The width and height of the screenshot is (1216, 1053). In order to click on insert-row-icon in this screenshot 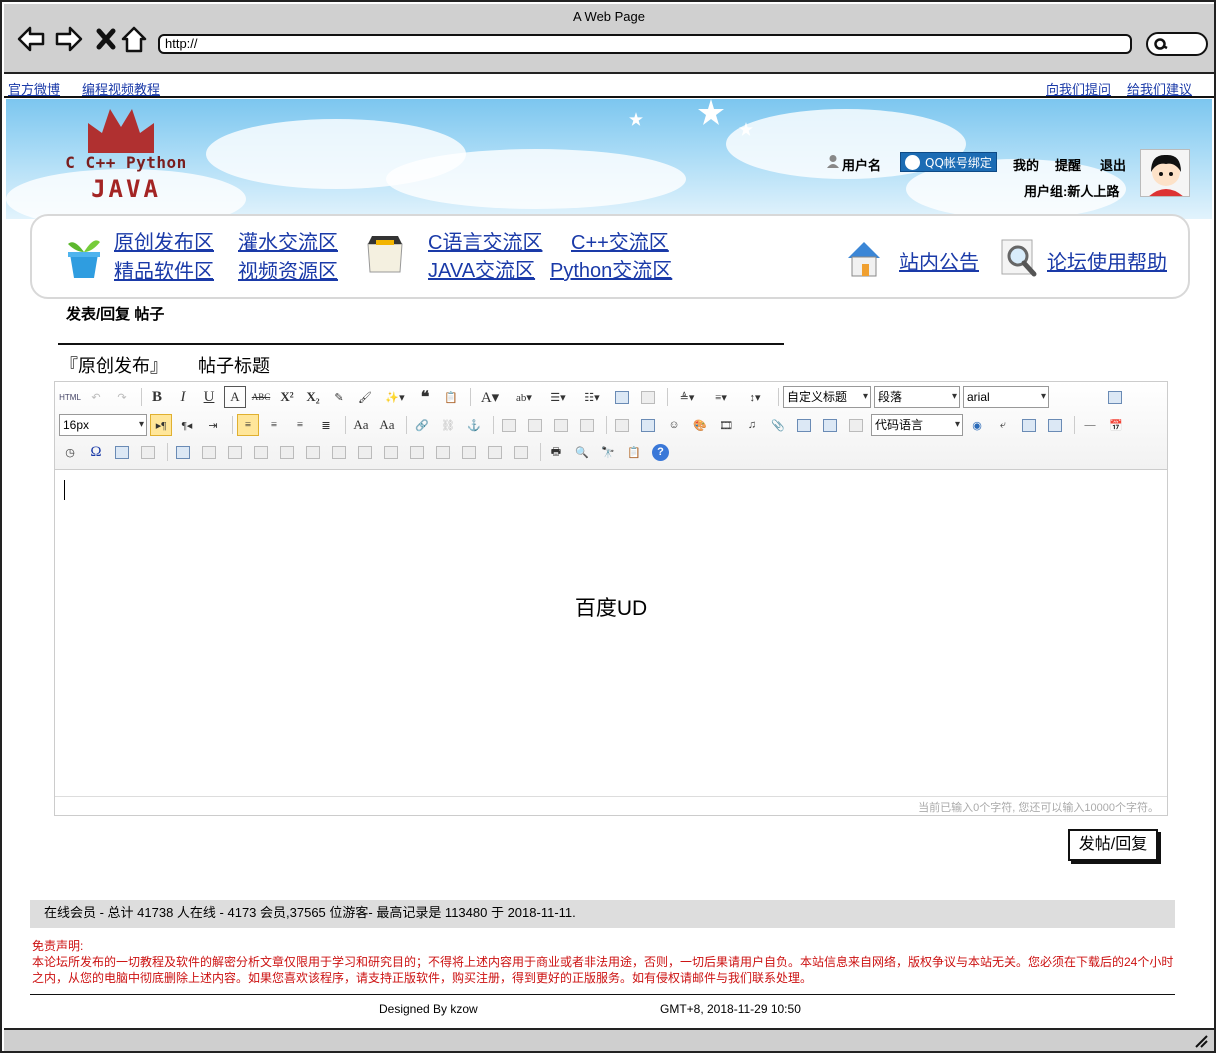, I will do `click(261, 452)`.